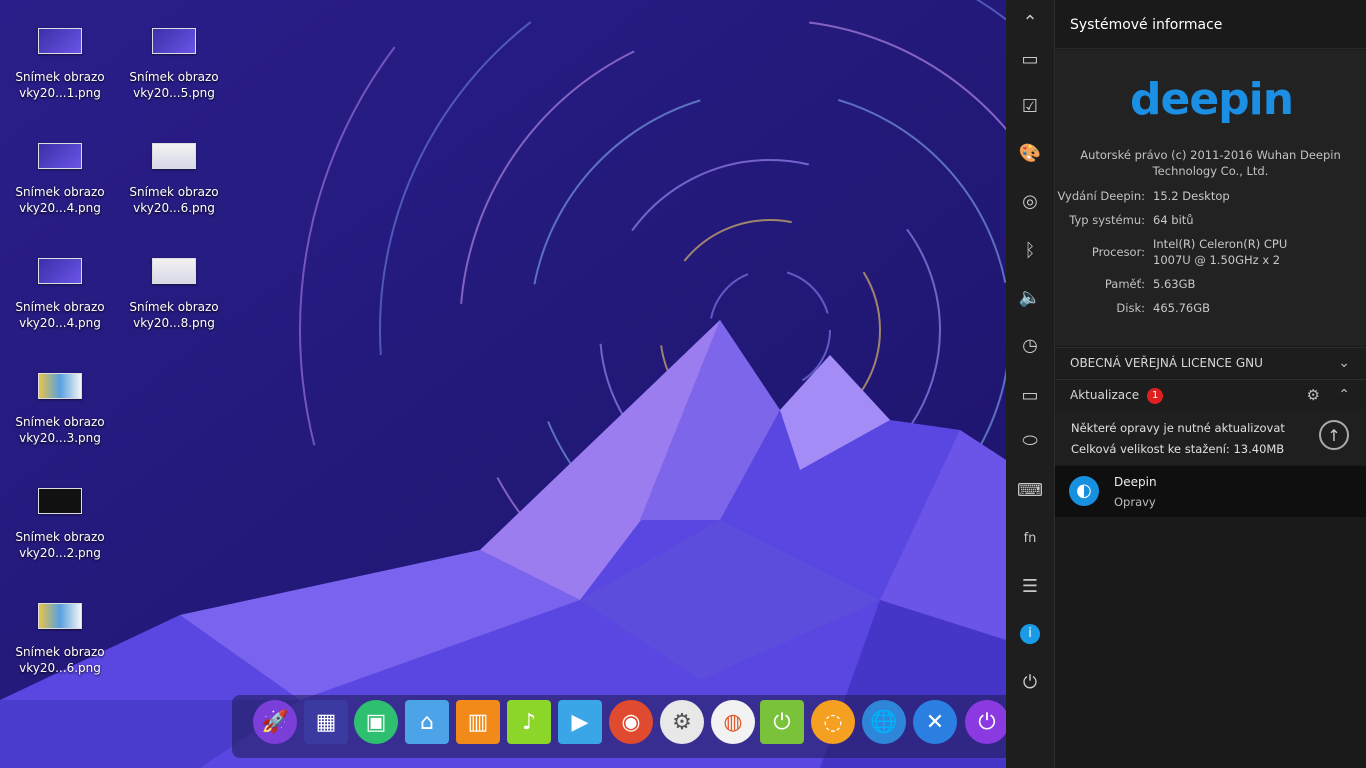 This screenshot has width=1366, height=768. What do you see at coordinates (935, 722) in the screenshot?
I see `network-icon: ✕` at bounding box center [935, 722].